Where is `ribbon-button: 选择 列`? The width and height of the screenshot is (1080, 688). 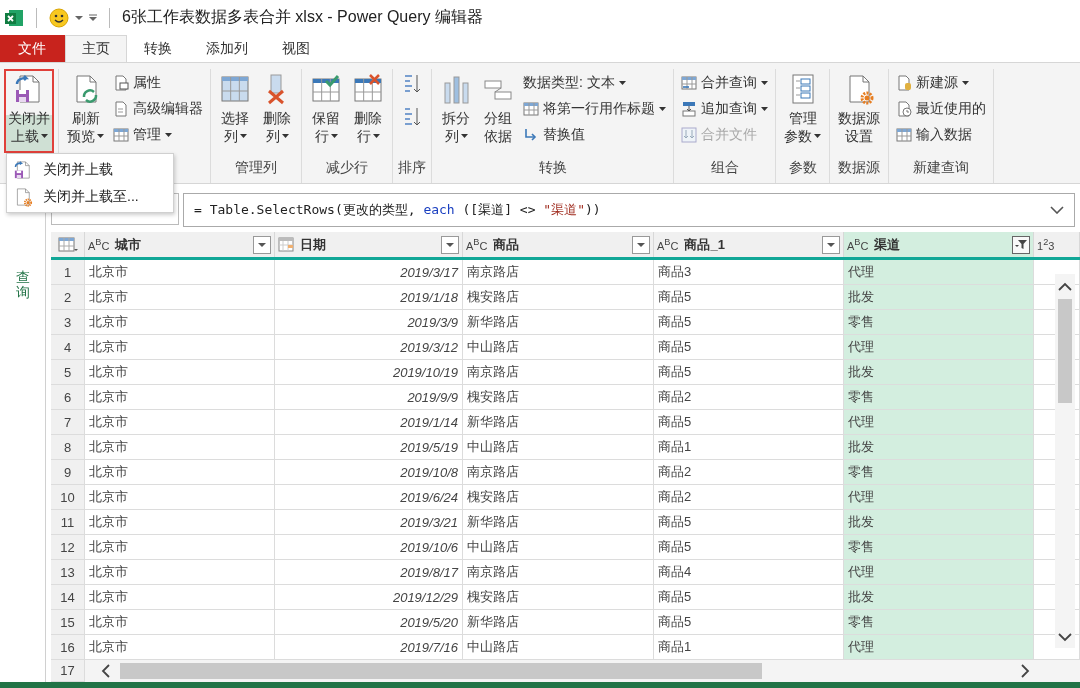
ribbon-button: 选择 列 is located at coordinates (235, 111).